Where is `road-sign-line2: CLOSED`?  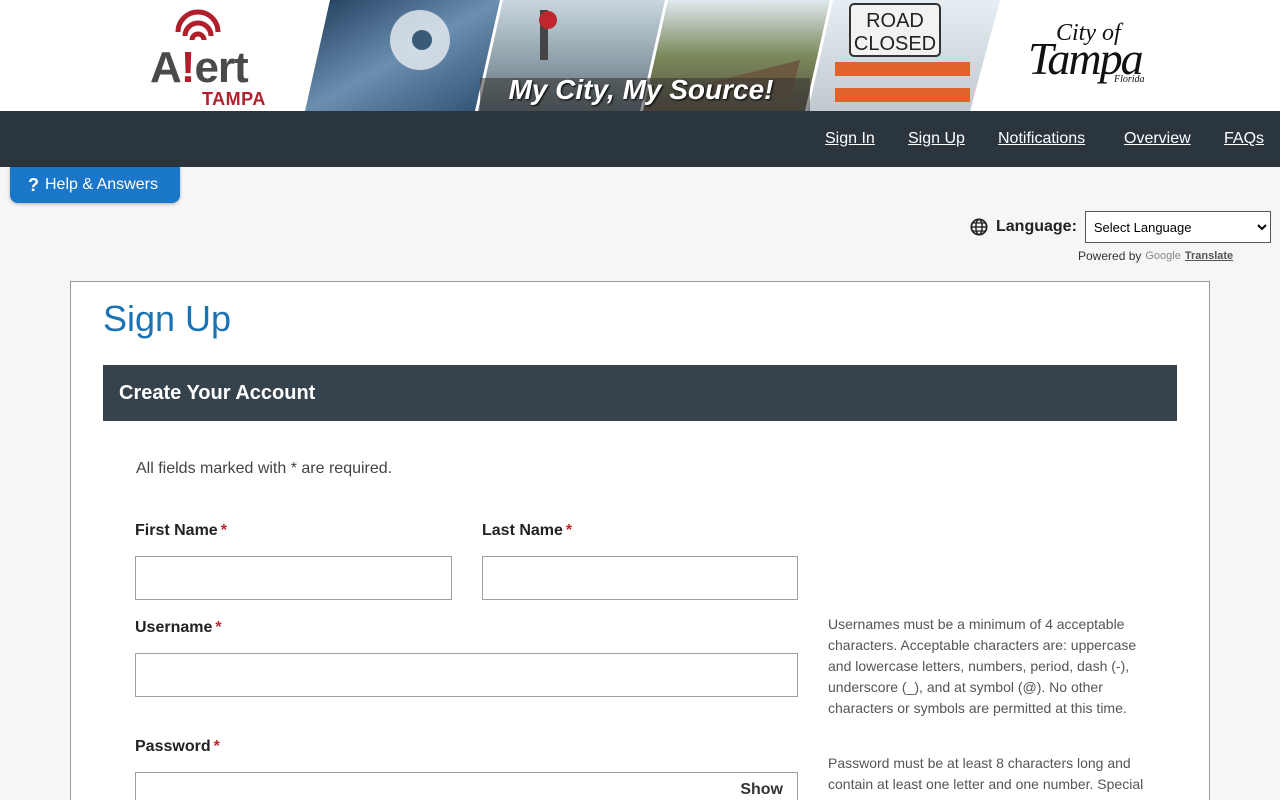 road-sign-line2: CLOSED is located at coordinates (895, 44).